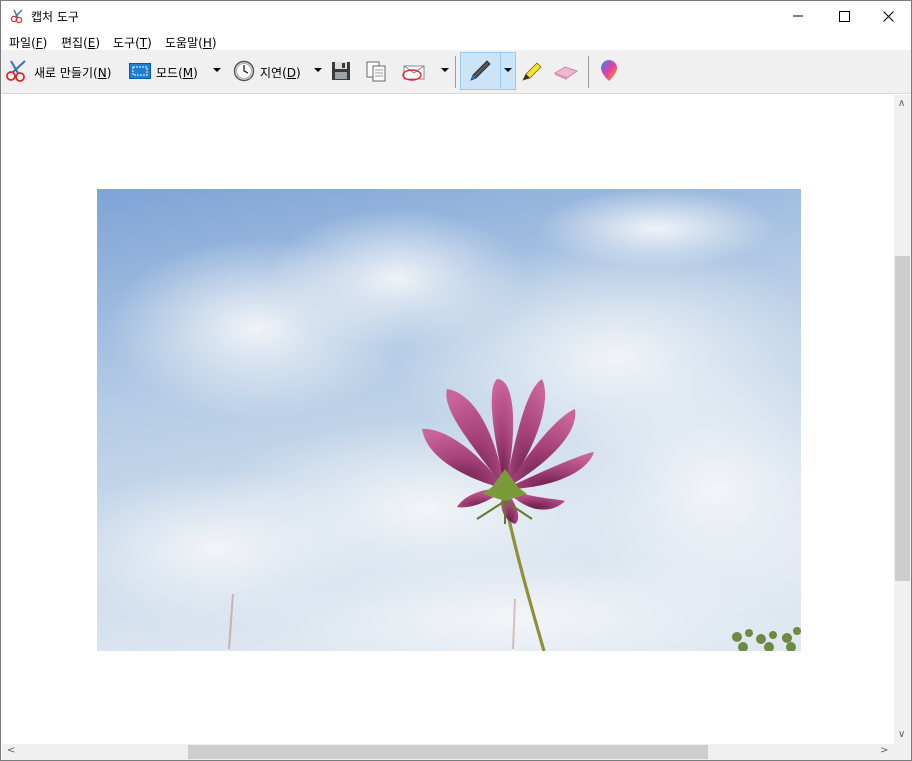  I want to click on close-icon, so click(888, 16).